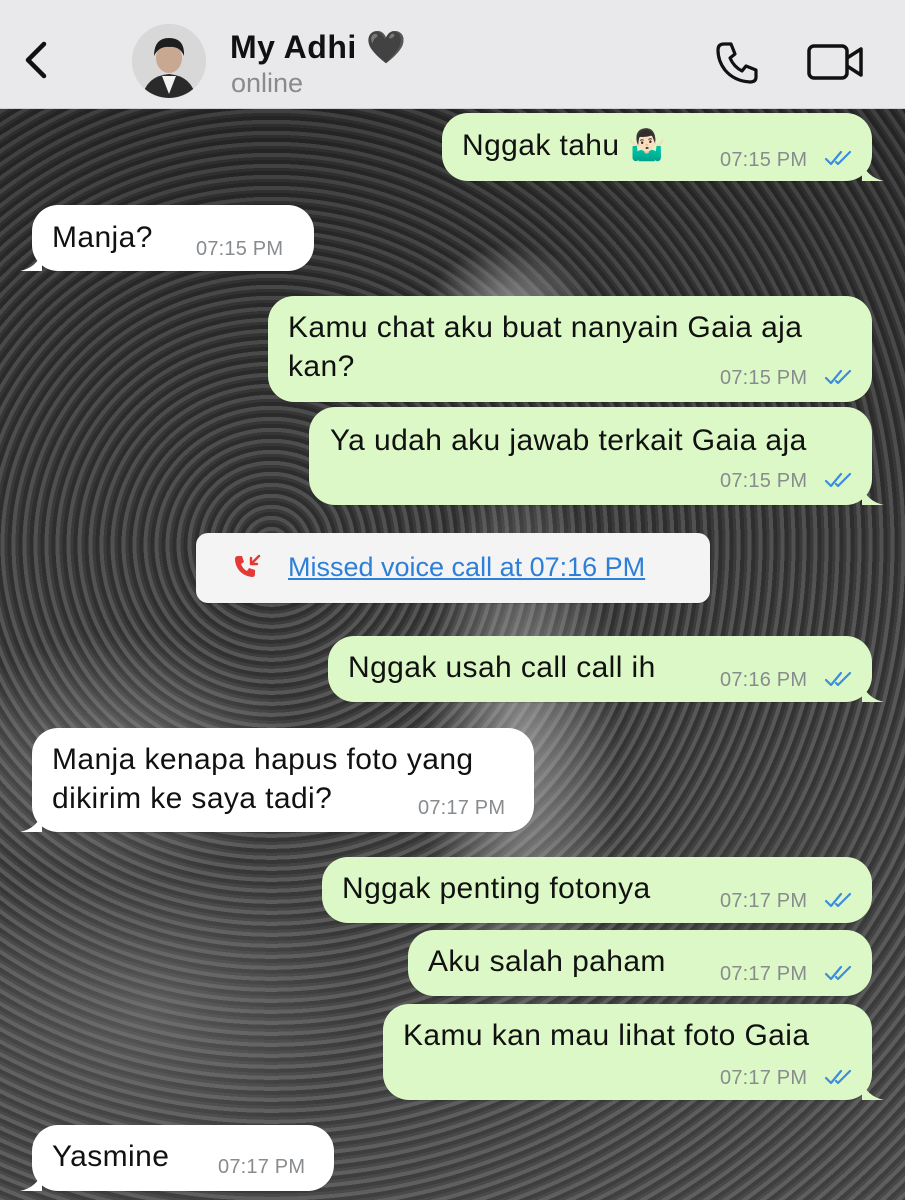 The height and width of the screenshot is (1200, 905). I want to click on message-bubble-outgoing: Kamu kan mau lihat foto Gaia 07:17 PM, so click(633, 1052).